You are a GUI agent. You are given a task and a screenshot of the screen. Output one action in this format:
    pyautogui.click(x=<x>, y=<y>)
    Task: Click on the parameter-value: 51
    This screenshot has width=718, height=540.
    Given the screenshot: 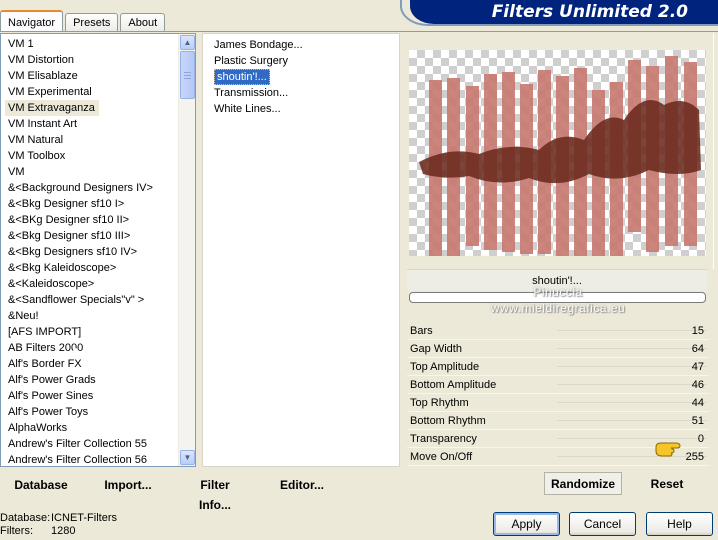 What is the action you would take?
    pyautogui.click(x=697, y=421)
    